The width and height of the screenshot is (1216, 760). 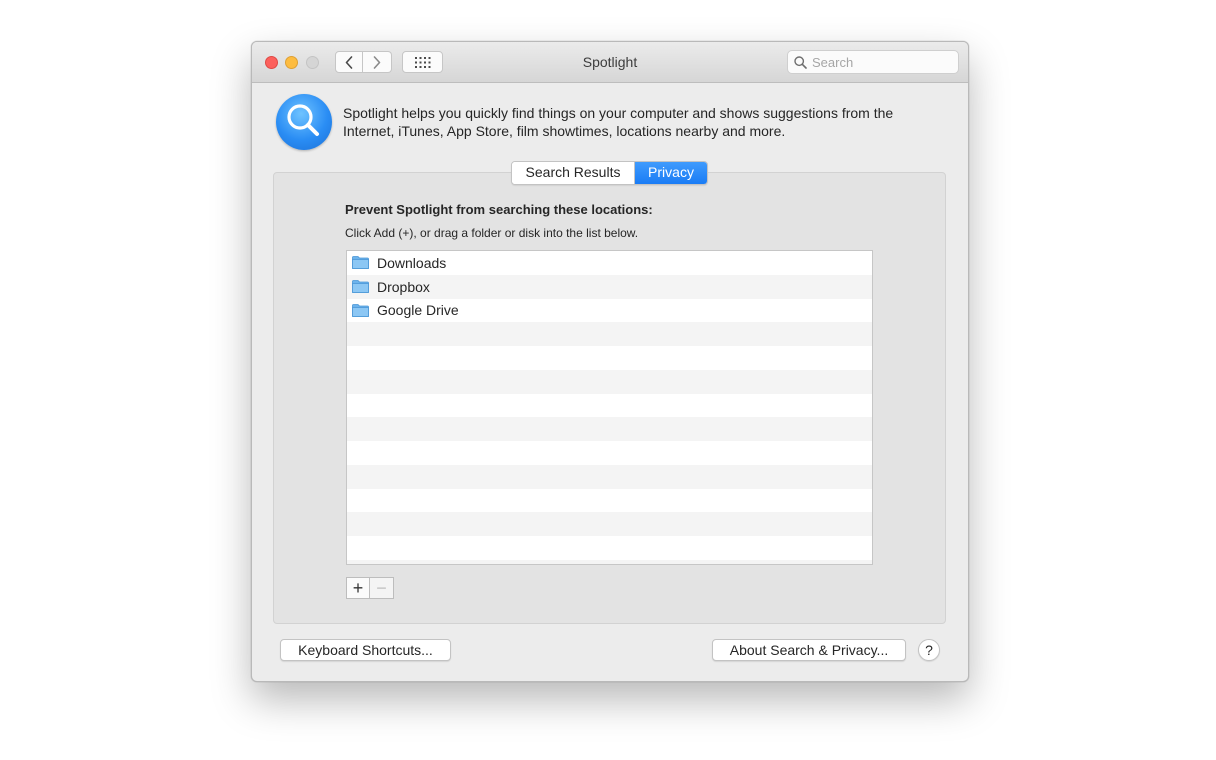 I want to click on remove-location-button: −, so click(x=382, y=588).